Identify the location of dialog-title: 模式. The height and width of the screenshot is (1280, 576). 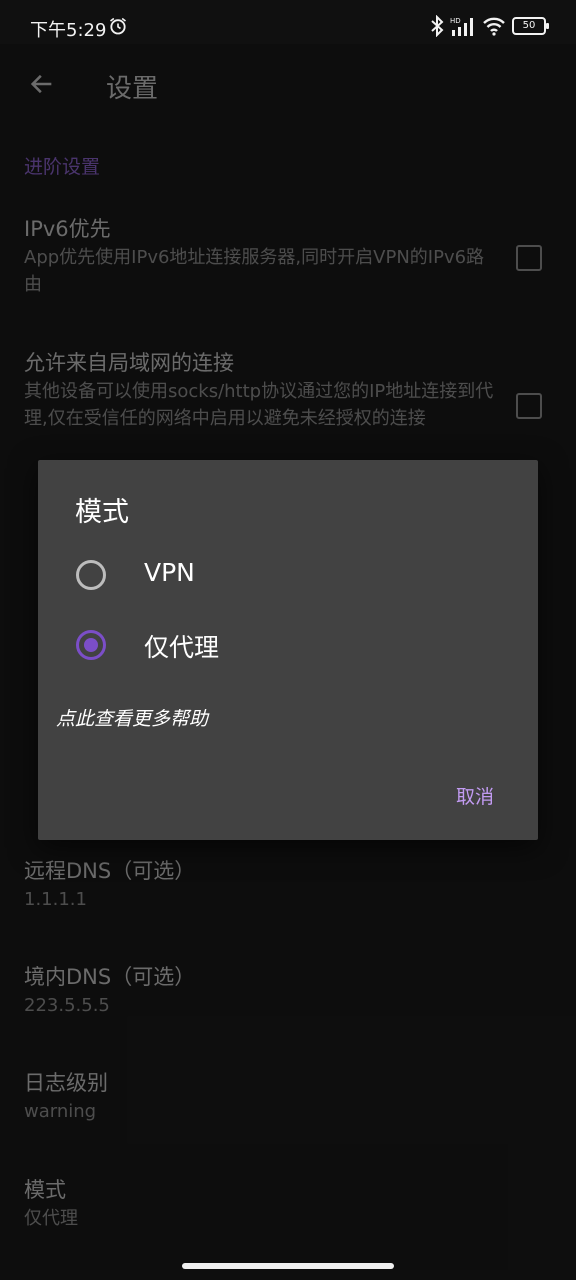
(102, 512).